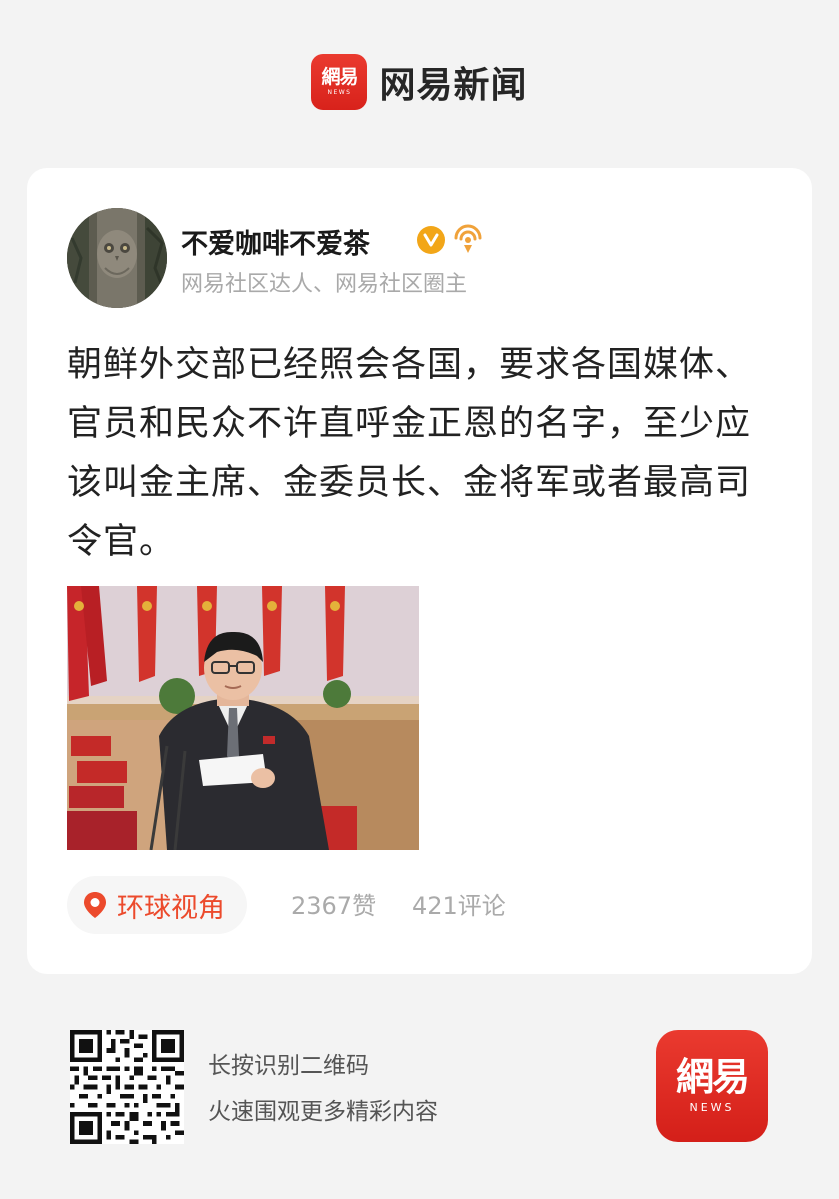 The width and height of the screenshot is (839, 1199). I want to click on qr-tagline: 火速围观更多精彩内容, so click(323, 1112).